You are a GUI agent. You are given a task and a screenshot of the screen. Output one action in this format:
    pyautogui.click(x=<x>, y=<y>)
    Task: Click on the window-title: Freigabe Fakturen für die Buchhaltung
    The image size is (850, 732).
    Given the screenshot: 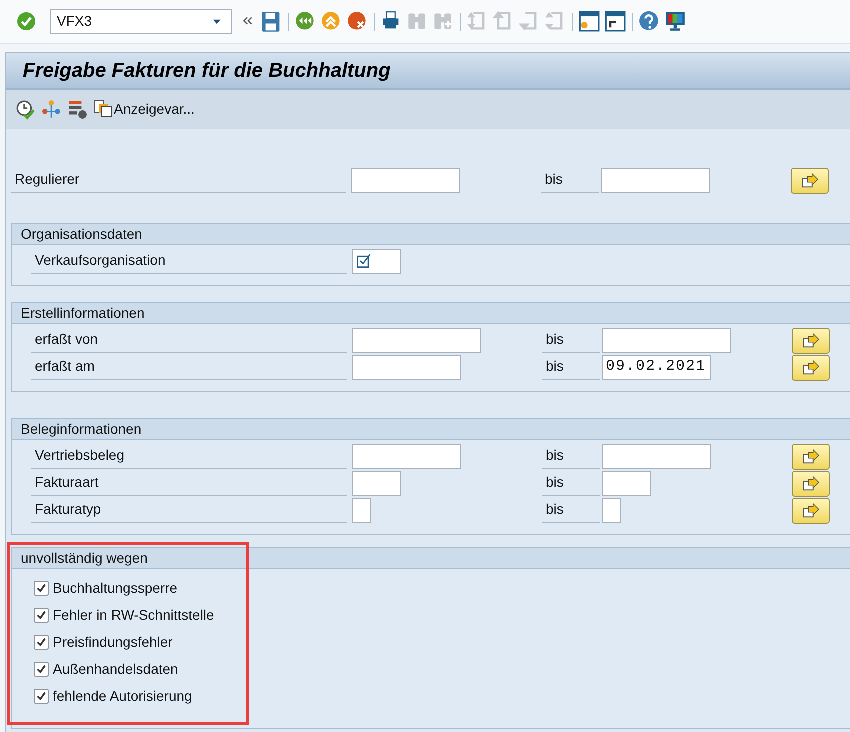 What is the action you would take?
    pyautogui.click(x=207, y=71)
    